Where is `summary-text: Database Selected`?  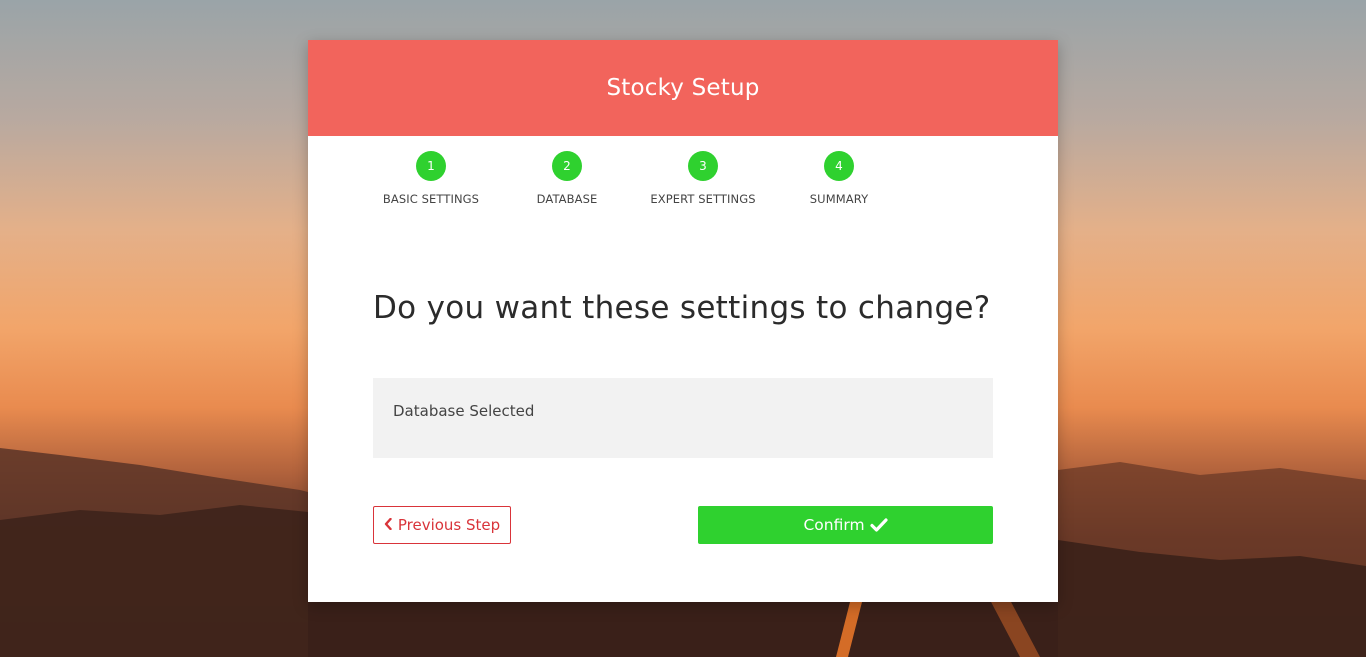 summary-text: Database Selected is located at coordinates (464, 411).